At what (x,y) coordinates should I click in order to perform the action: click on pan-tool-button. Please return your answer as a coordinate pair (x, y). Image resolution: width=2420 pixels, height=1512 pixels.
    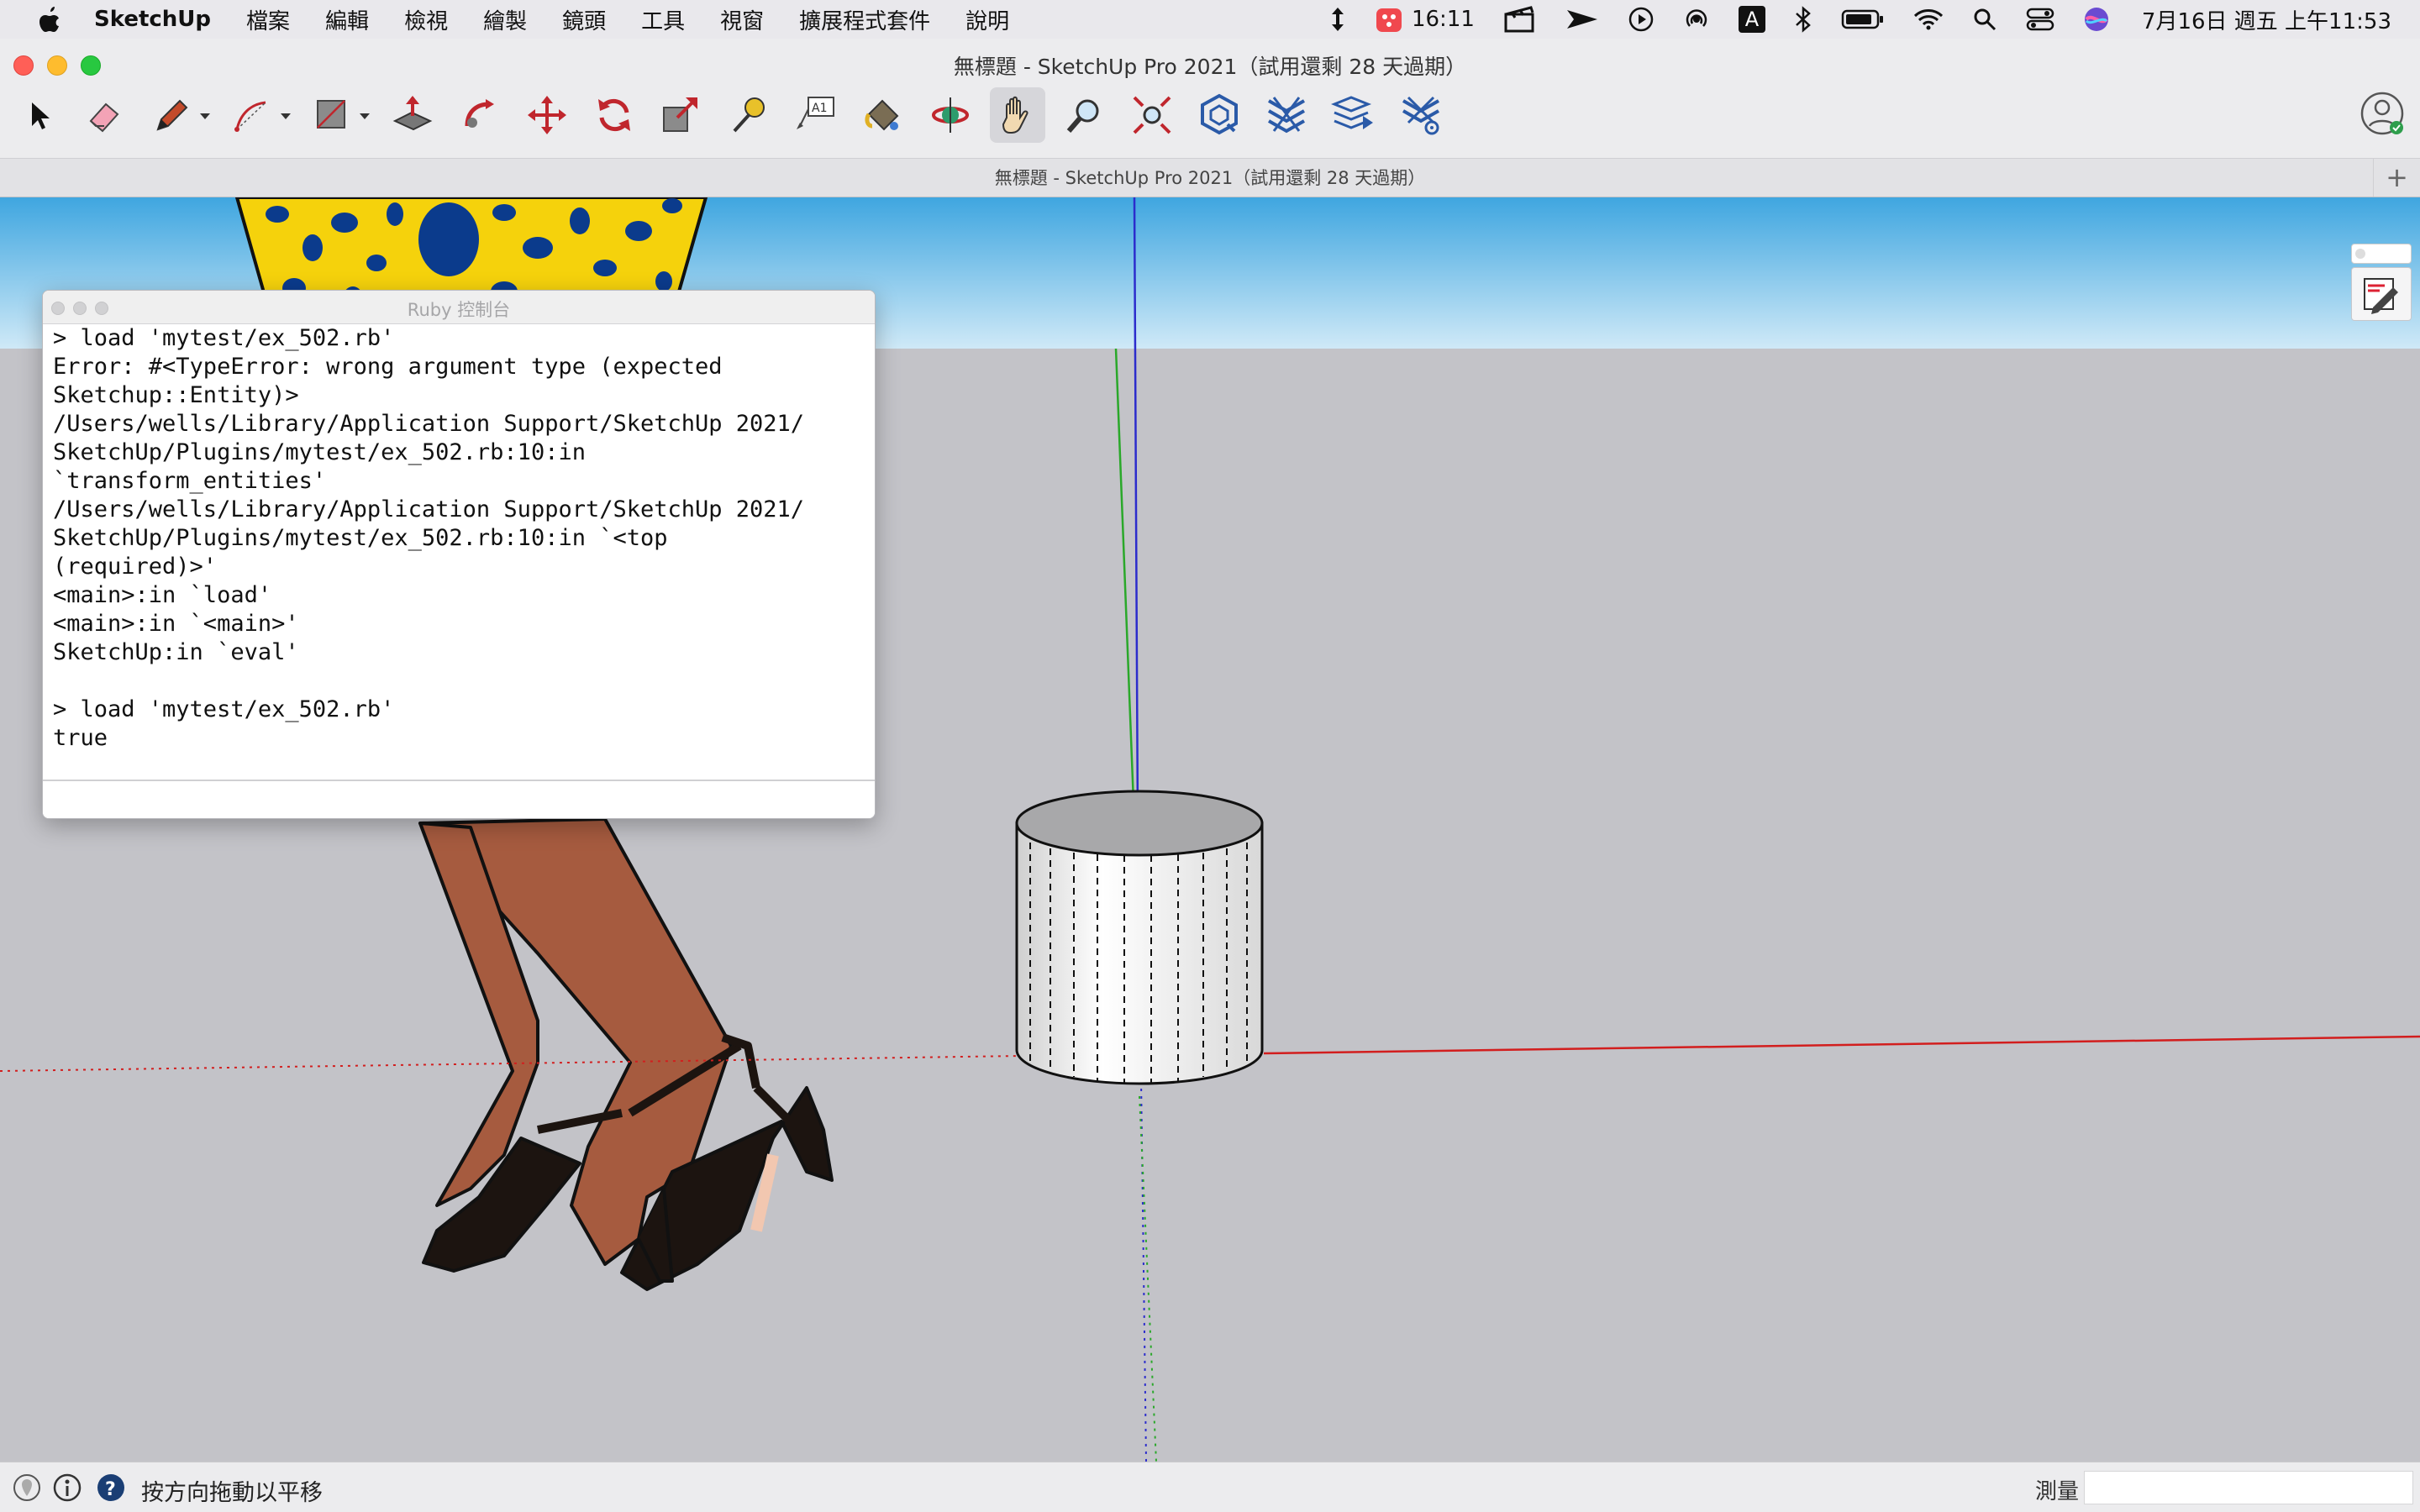
    Looking at the image, I should click on (1018, 115).